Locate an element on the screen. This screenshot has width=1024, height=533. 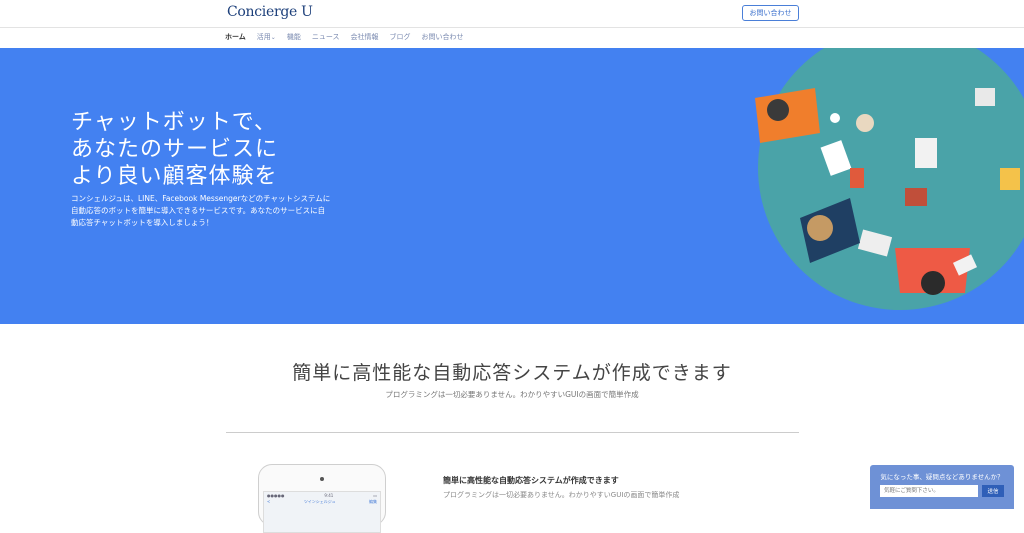
phone-title-bar: < ツインシェルジュ 編集 is located at coordinates (322, 502).